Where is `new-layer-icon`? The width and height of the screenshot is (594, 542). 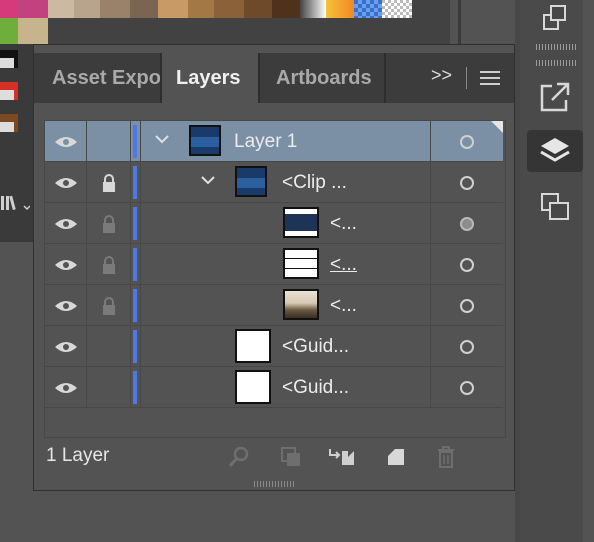
new-layer-icon is located at coordinates (396, 457).